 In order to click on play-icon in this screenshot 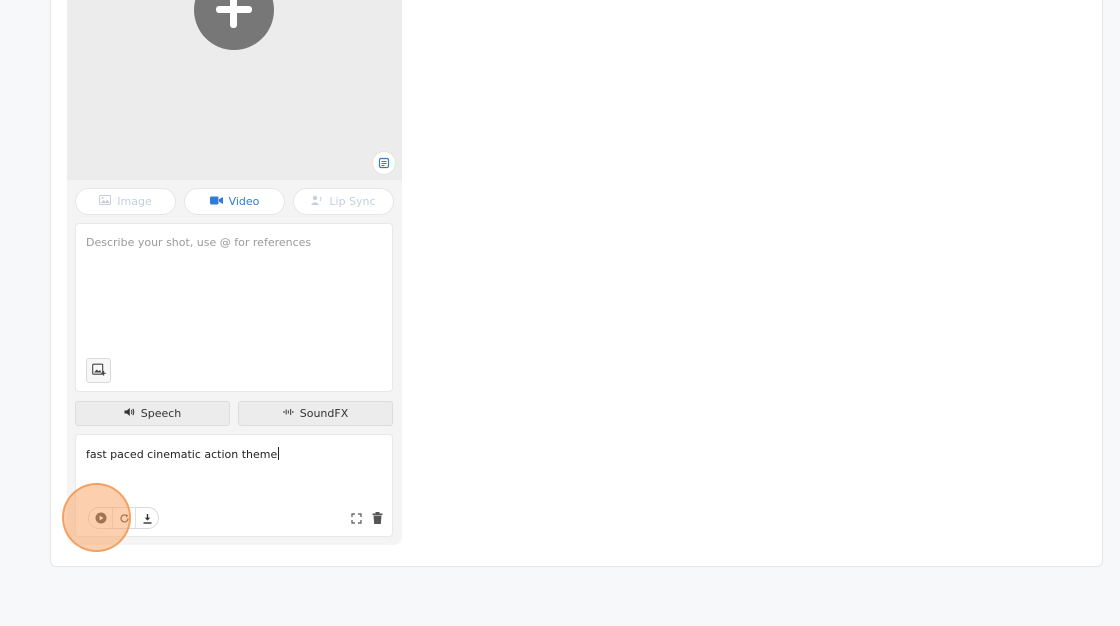, I will do `click(101, 518)`.